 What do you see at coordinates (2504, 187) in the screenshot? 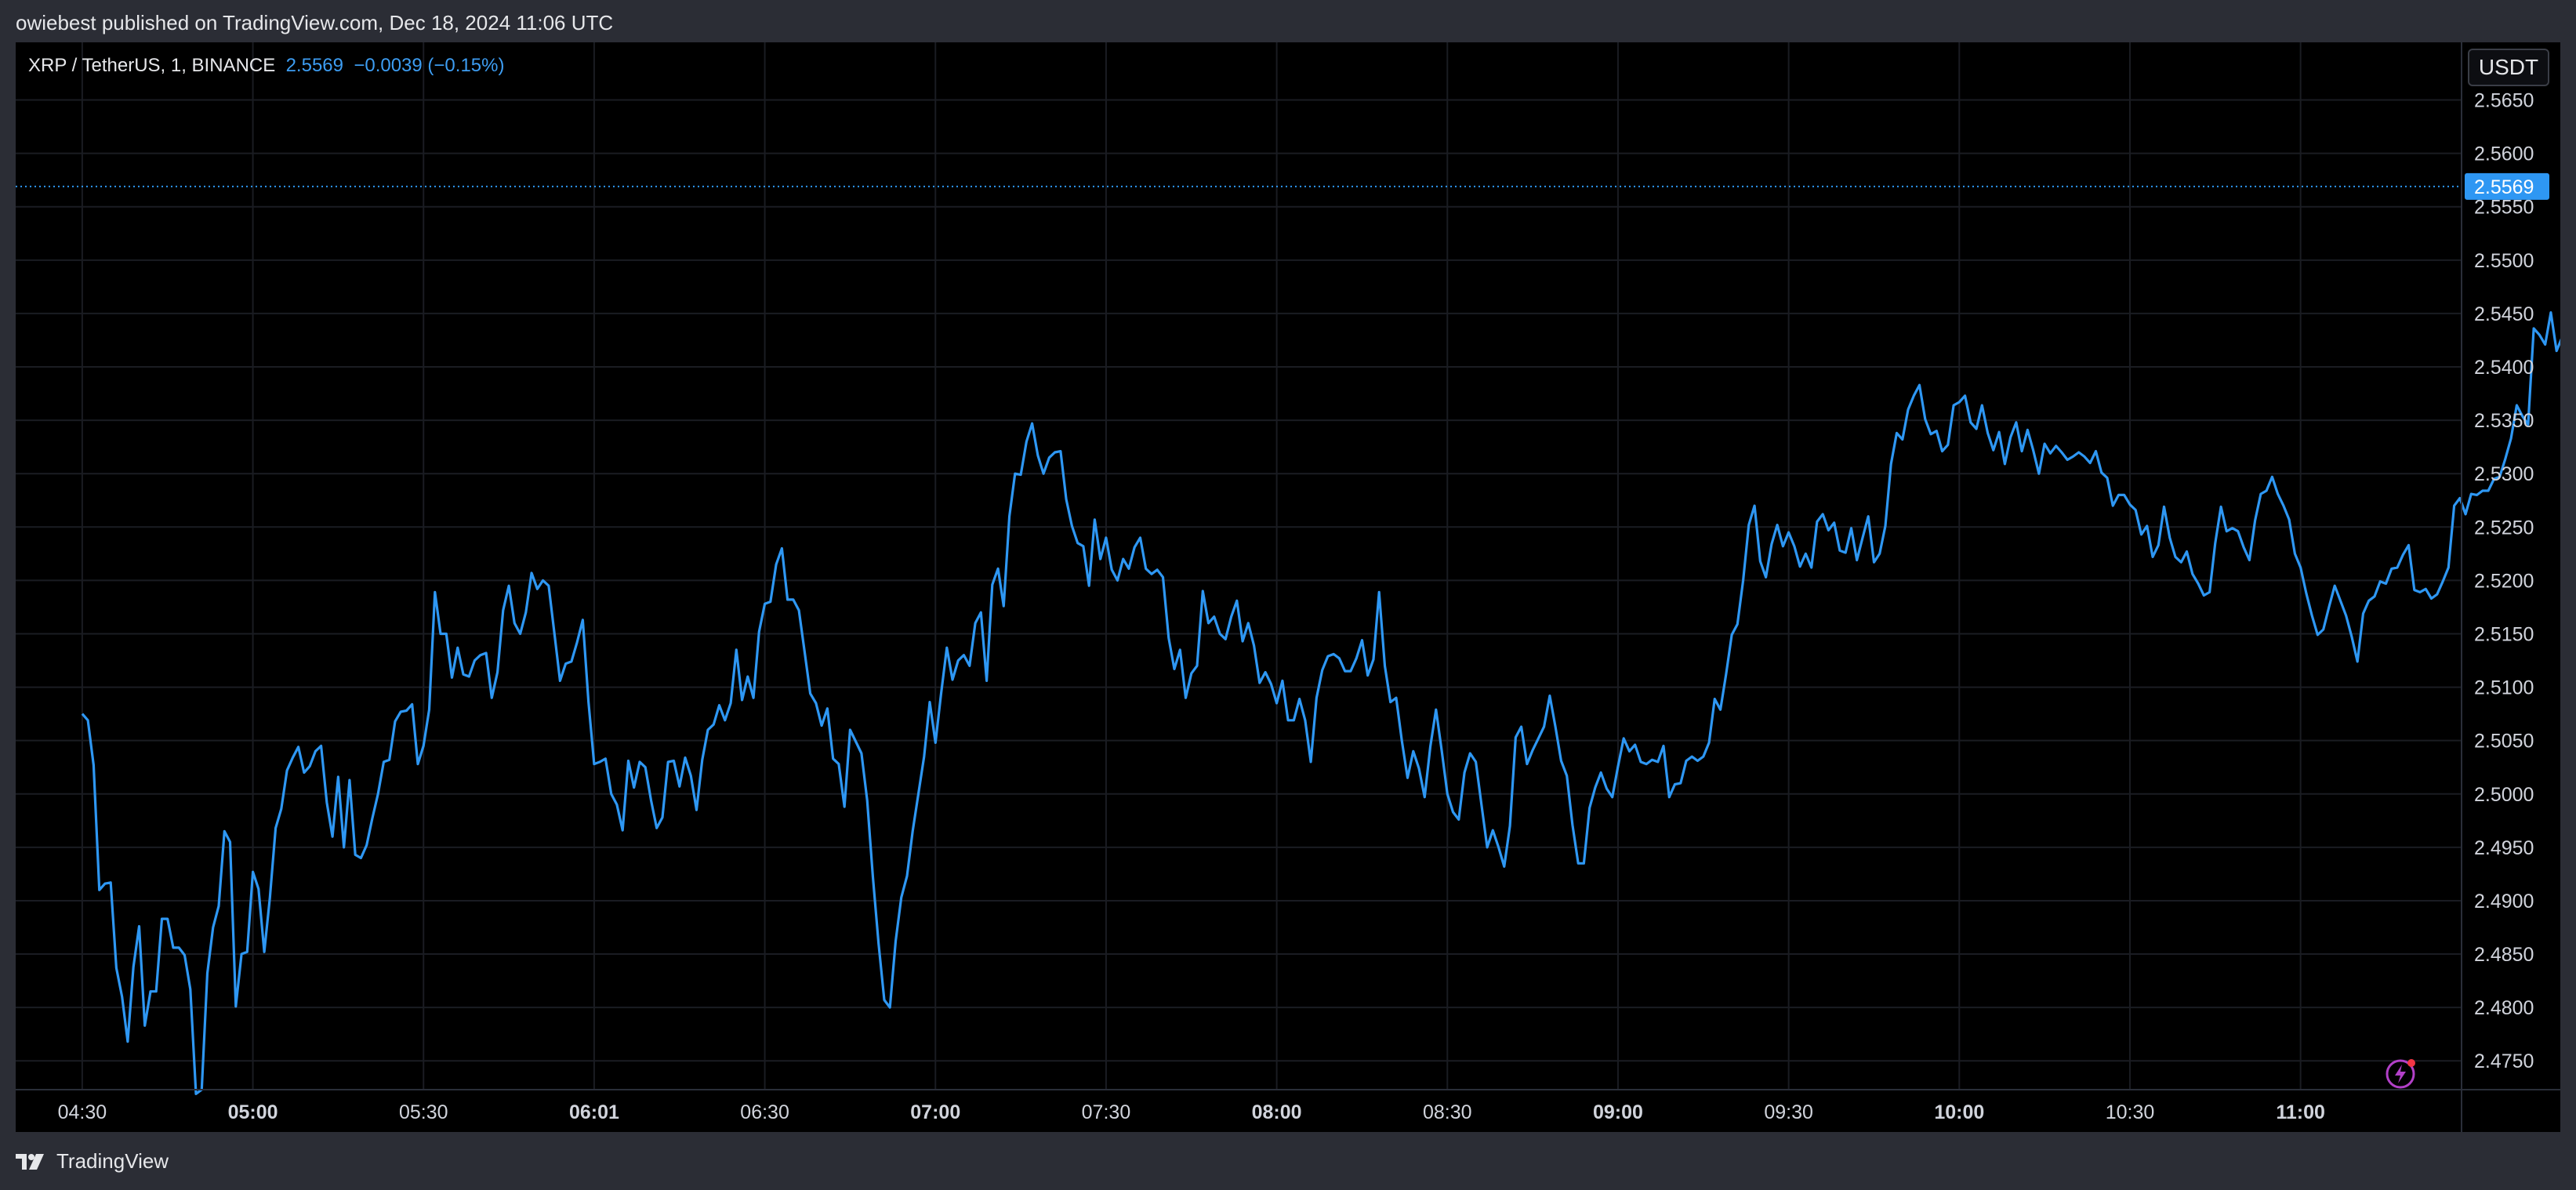
I see `last-price-tag-label: 2.5569` at bounding box center [2504, 187].